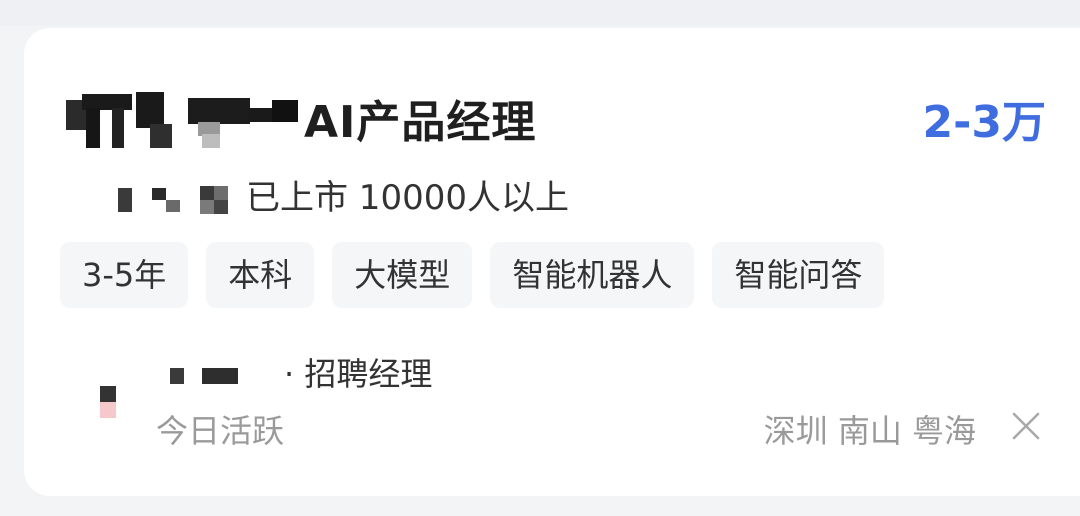 The image size is (1080, 516). I want to click on job-title: AI产品经理, so click(420, 122).